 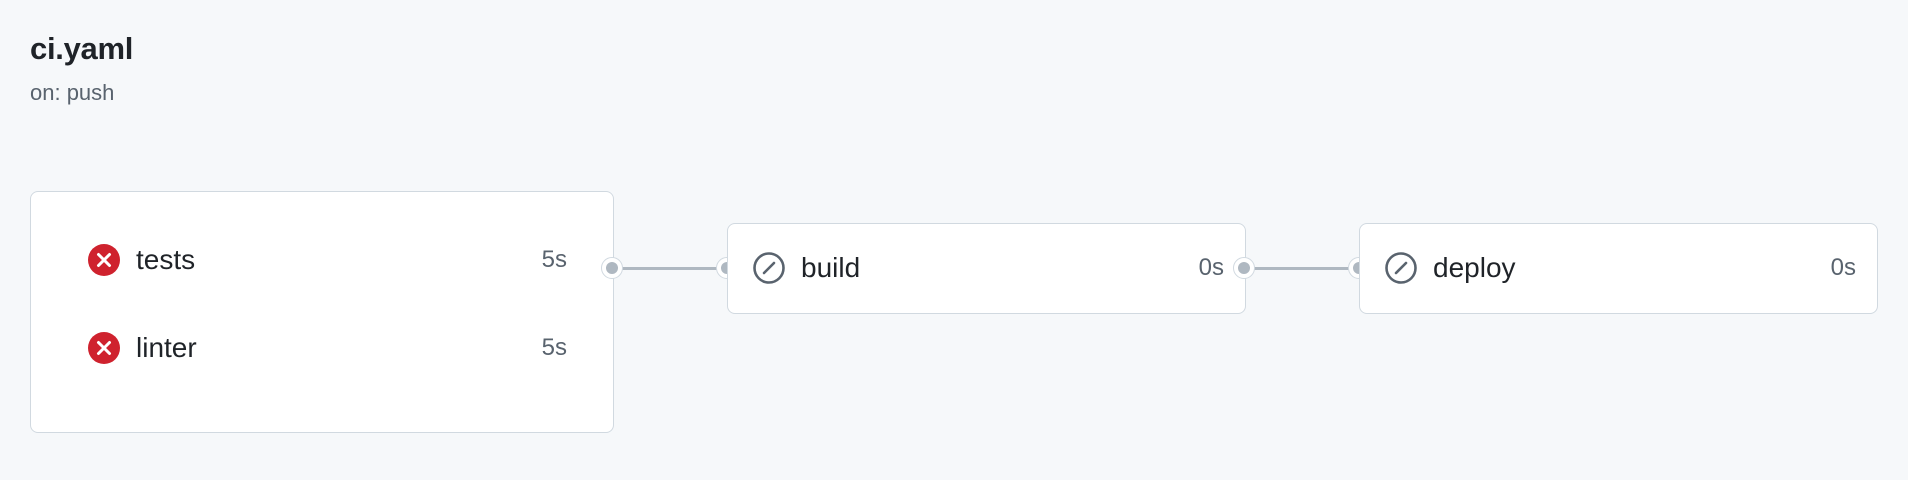 I want to click on job-name: build, so click(x=831, y=267).